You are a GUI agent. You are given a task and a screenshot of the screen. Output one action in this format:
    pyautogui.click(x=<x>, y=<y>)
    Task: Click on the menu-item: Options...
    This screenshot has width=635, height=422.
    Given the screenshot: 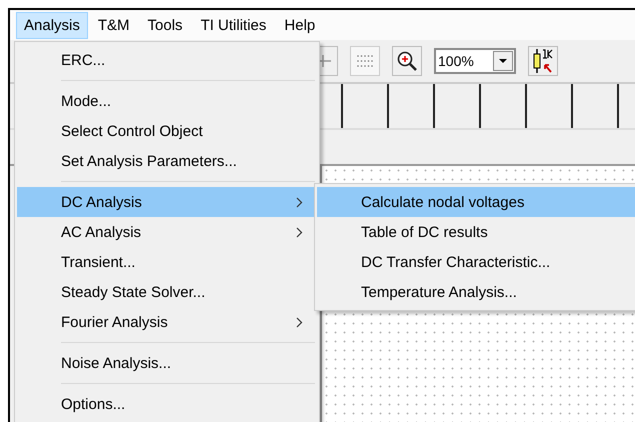 What is the action you would take?
    pyautogui.click(x=167, y=404)
    